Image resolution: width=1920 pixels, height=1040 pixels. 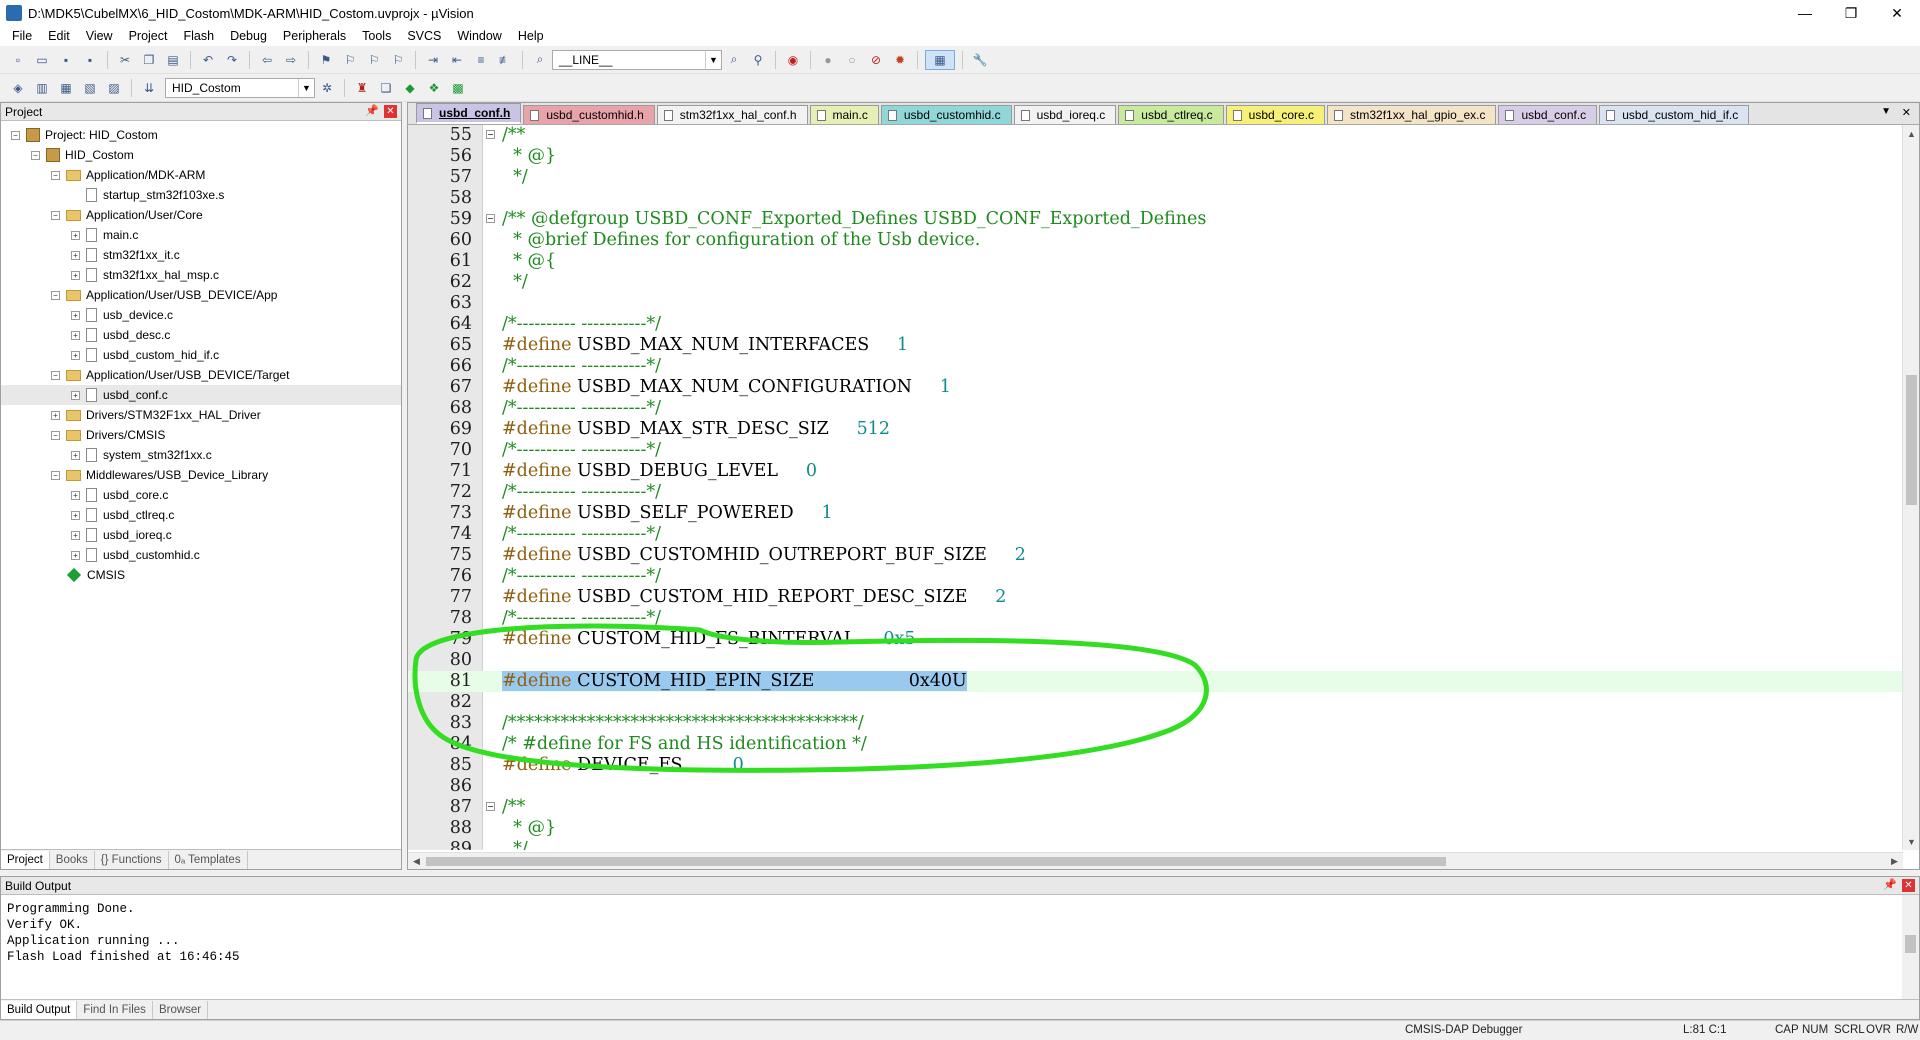 I want to click on tree-item: + usbd_ioreq.c, so click(x=201, y=535).